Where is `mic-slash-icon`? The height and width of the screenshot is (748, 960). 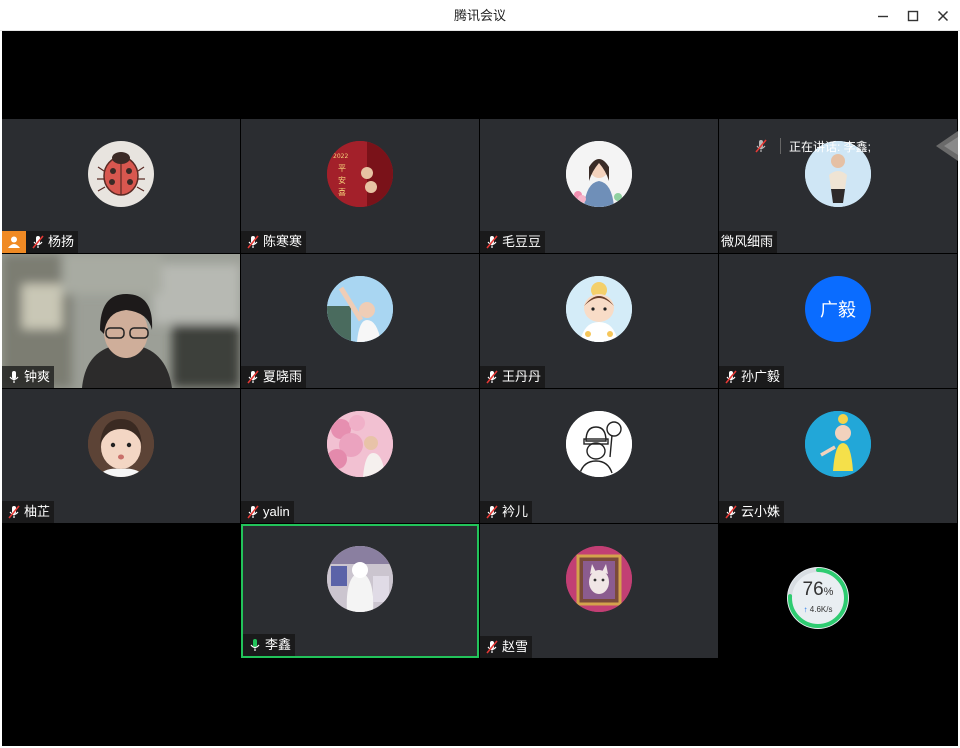 mic-slash-icon is located at coordinates (767, 146).